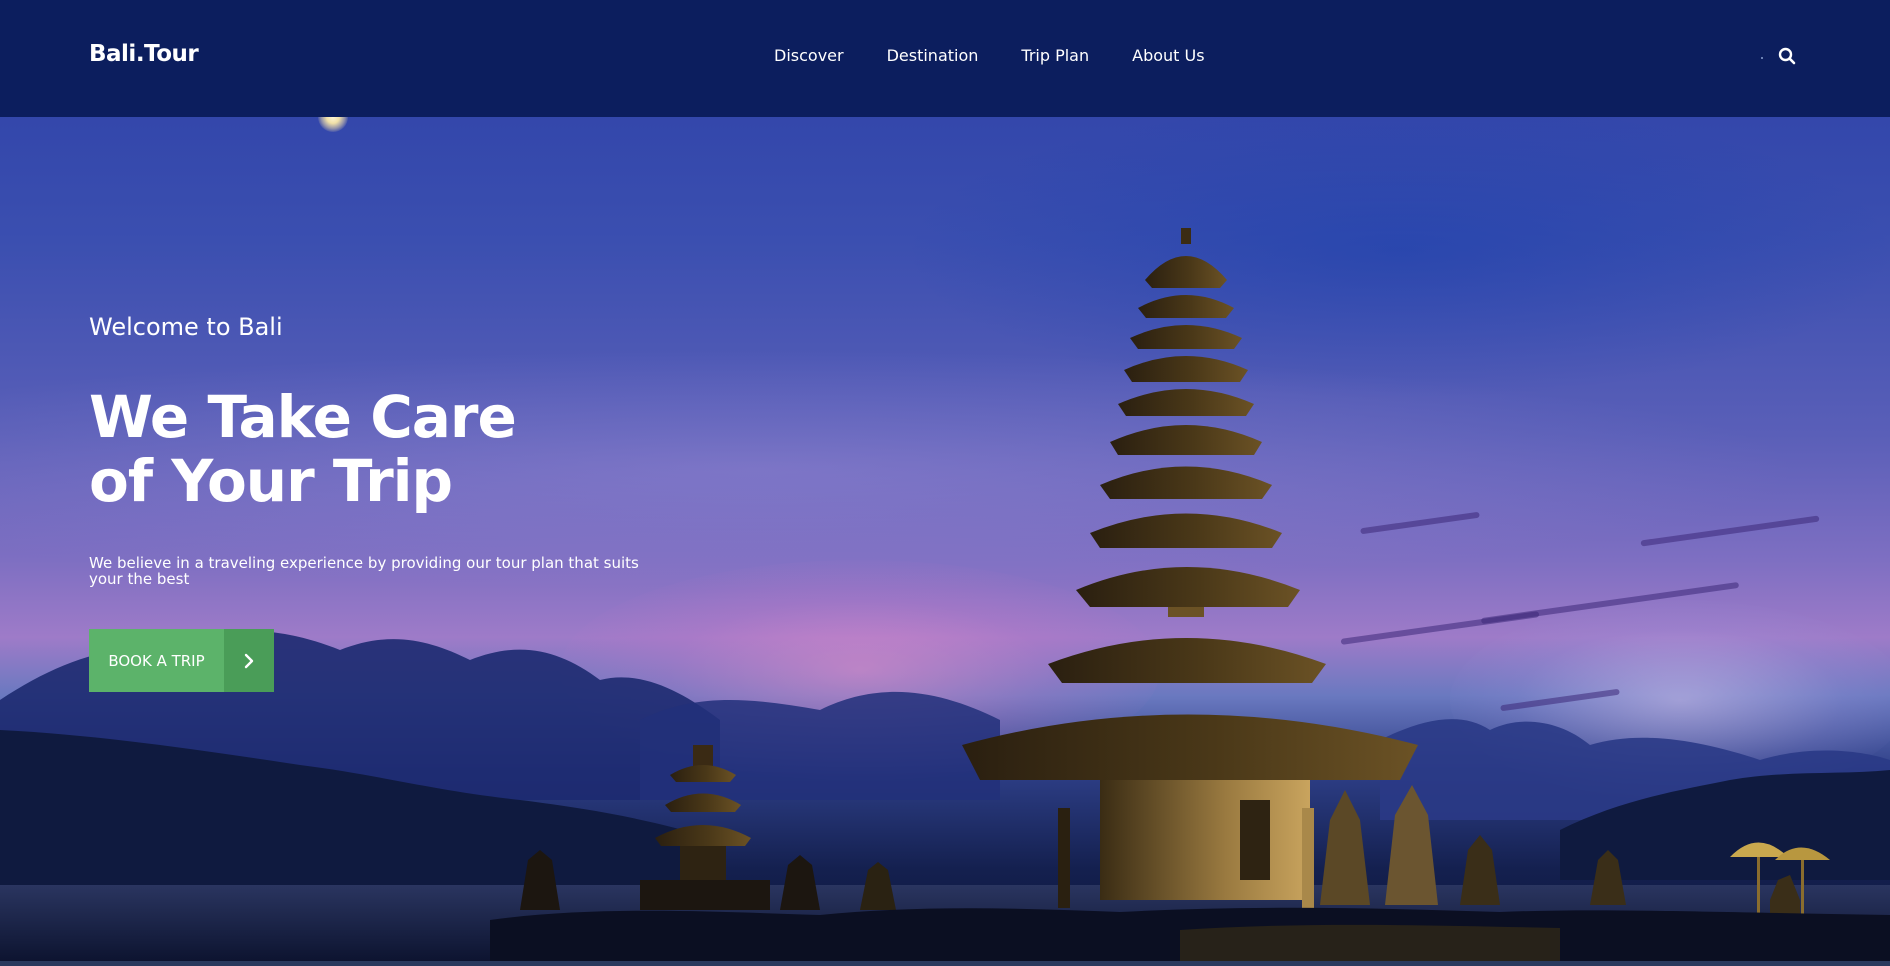 Image resolution: width=1890 pixels, height=966 pixels. What do you see at coordinates (303, 417) in the screenshot?
I see `hero-headline-line1: We Take Care` at bounding box center [303, 417].